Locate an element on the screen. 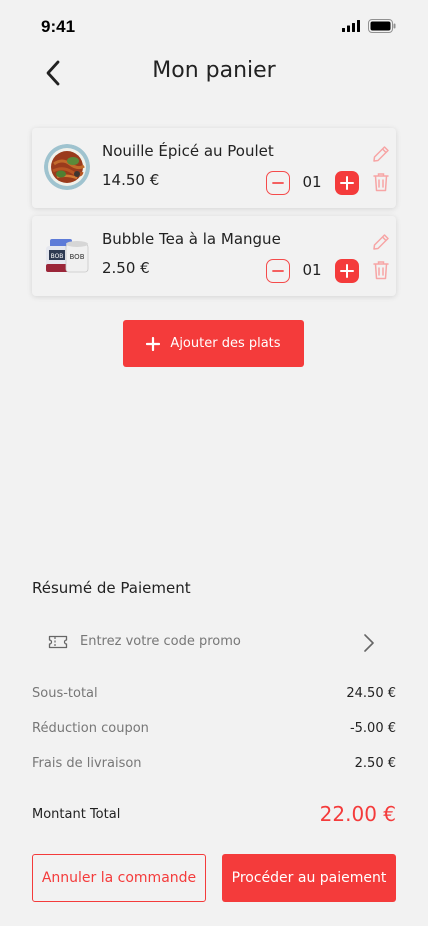 Image resolution: width=428 pixels, height=926 pixels. item-name: Bubble Tea à la Mangue is located at coordinates (191, 239).